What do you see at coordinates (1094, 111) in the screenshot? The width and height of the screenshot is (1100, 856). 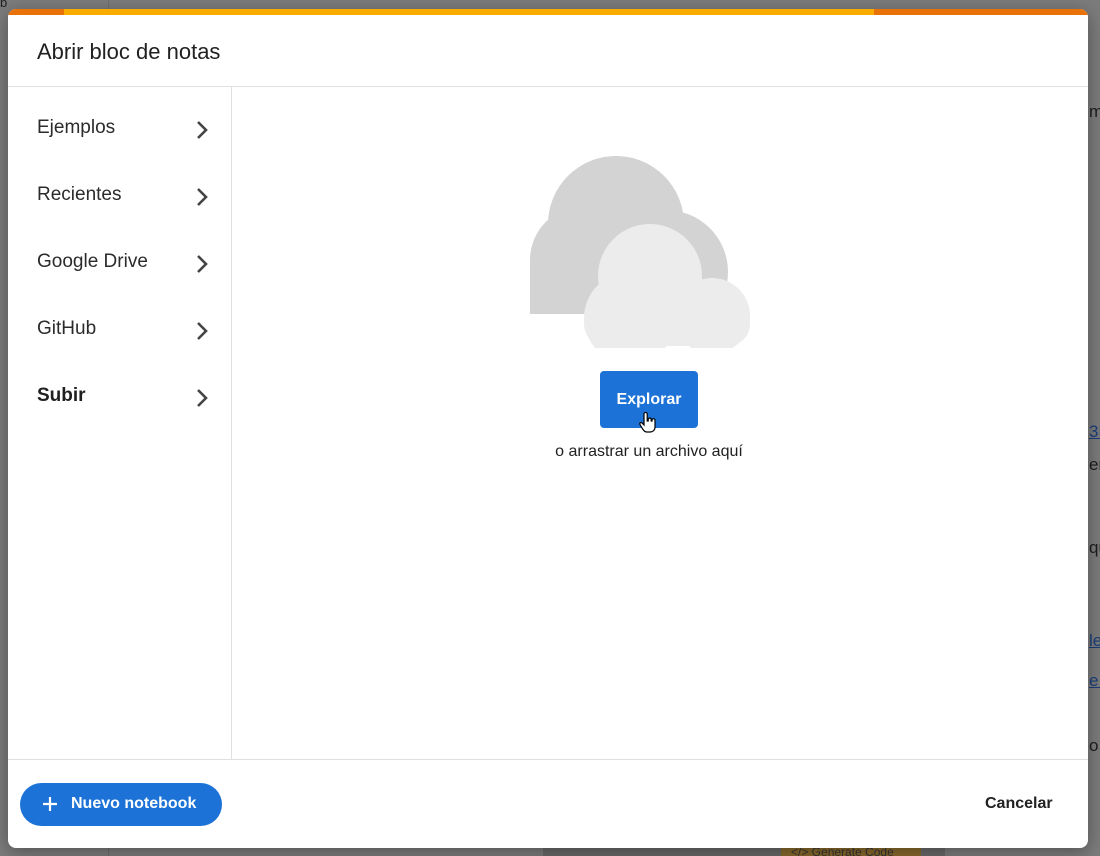 I see `background-text: m` at bounding box center [1094, 111].